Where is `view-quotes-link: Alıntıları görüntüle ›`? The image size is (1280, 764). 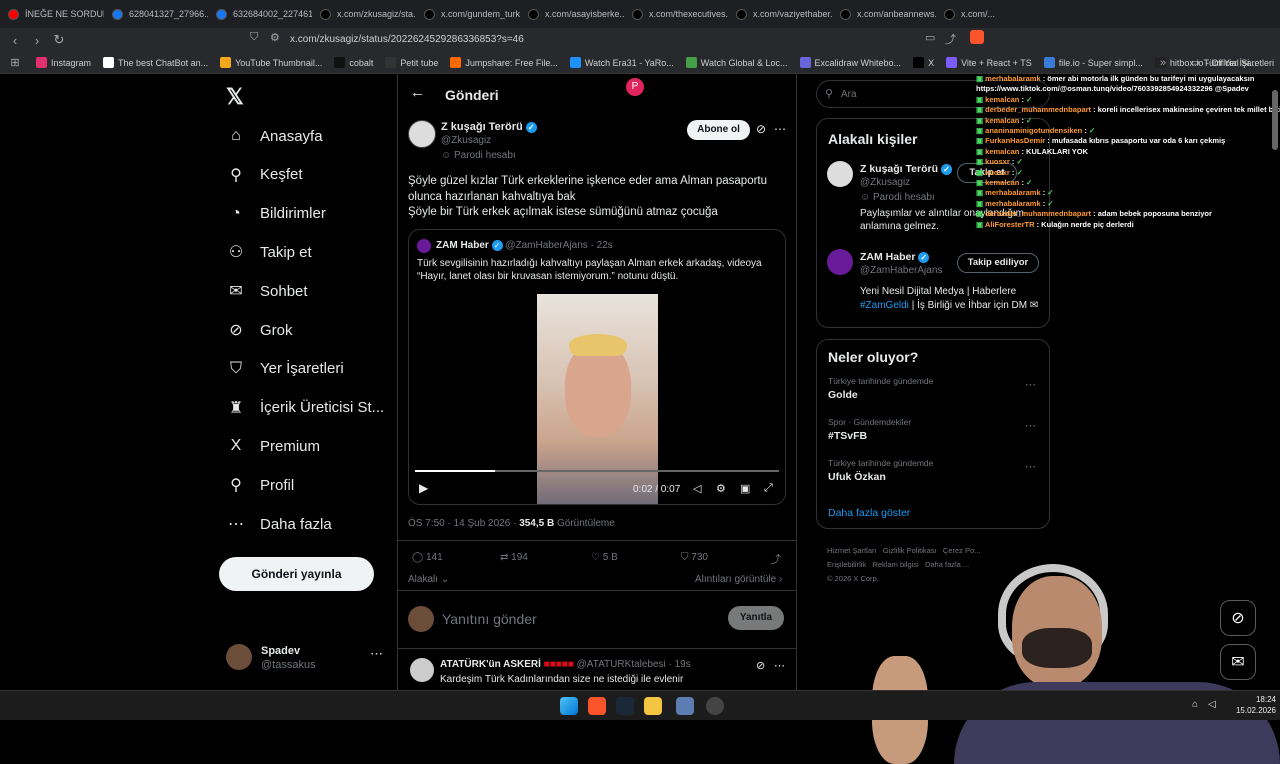 view-quotes-link: Alıntıları görüntüle › is located at coordinates (738, 579).